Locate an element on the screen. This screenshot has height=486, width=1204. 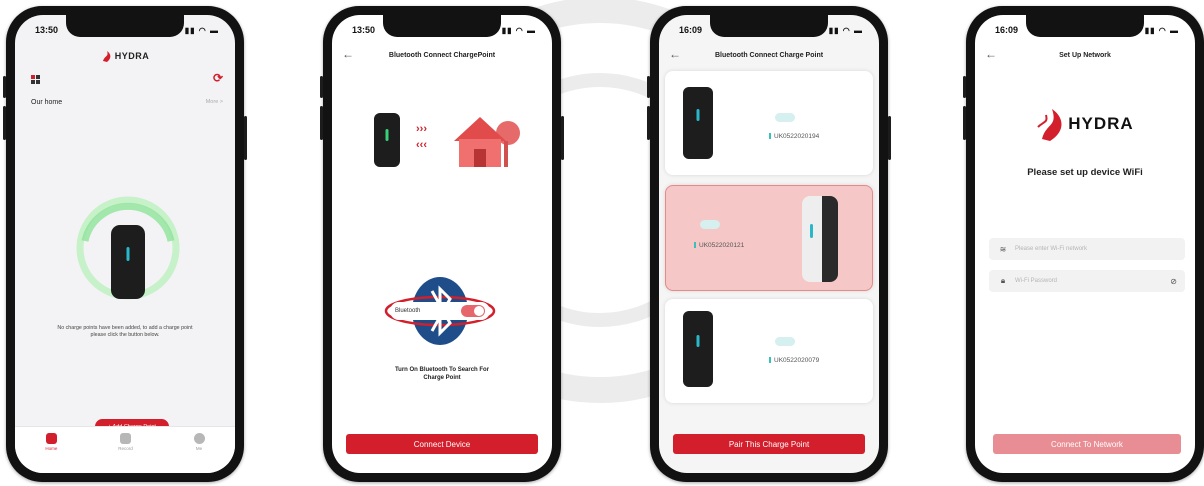
pair-charge-point-button: Pair This Charge Point is located at coordinates (769, 444).